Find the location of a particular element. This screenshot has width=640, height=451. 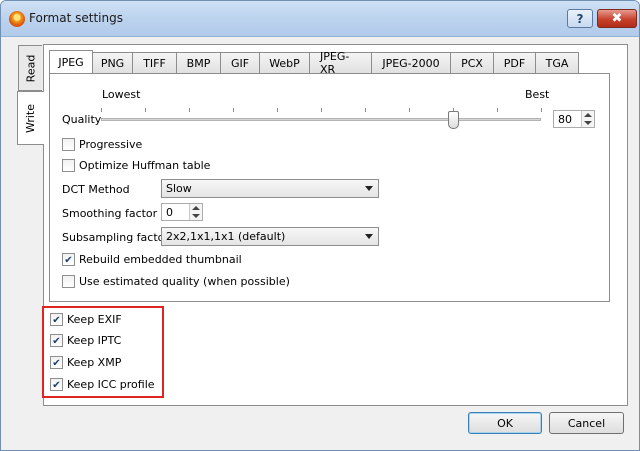

tab-gif: GIF is located at coordinates (240, 62).